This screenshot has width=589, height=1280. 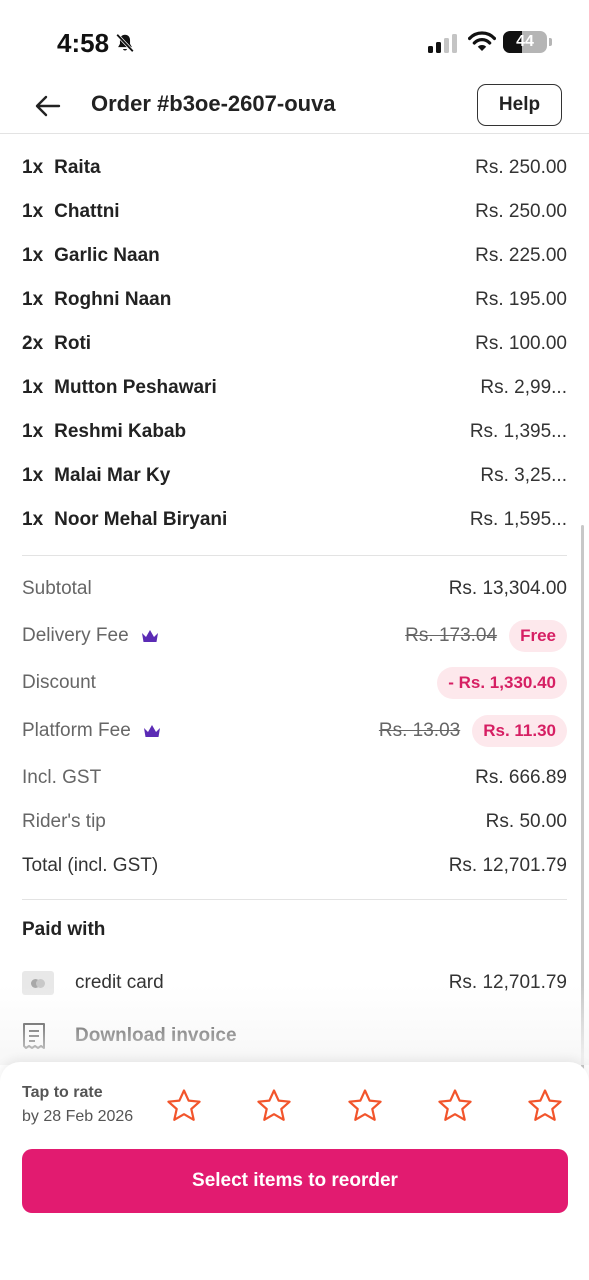 I want to click on total-label: Total (incl. GST), so click(x=90, y=865).